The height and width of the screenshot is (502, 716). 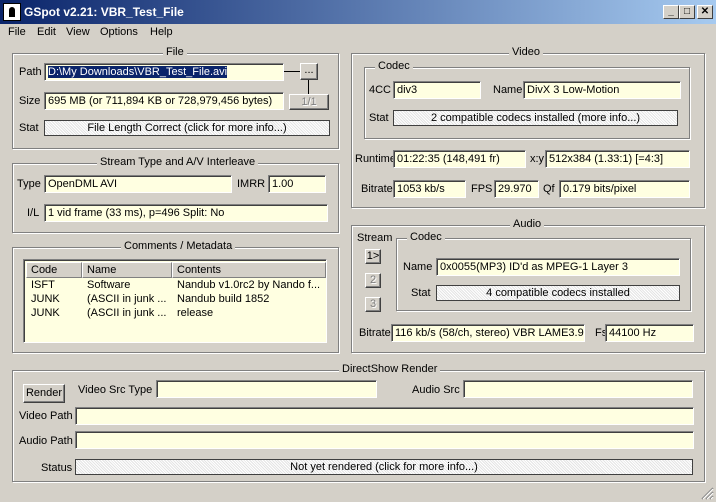 What do you see at coordinates (119, 32) in the screenshot?
I see `menu-options: Options` at bounding box center [119, 32].